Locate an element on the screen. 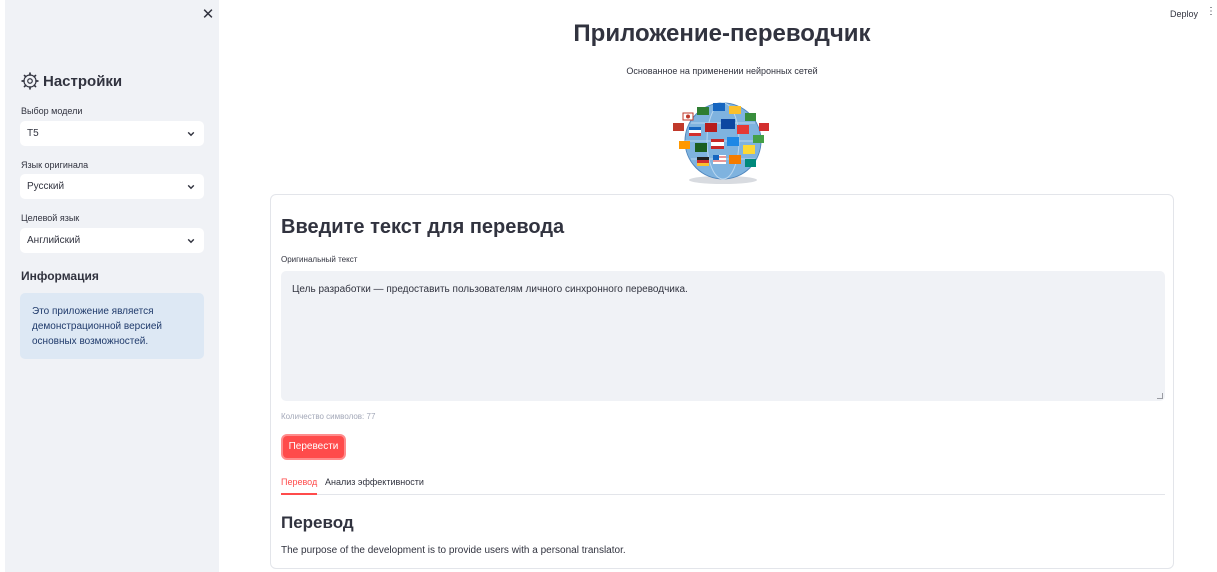 Image resolution: width=1217 pixels, height=572 pixels. source-lang-label: Язык оригинала is located at coordinates (55, 165).